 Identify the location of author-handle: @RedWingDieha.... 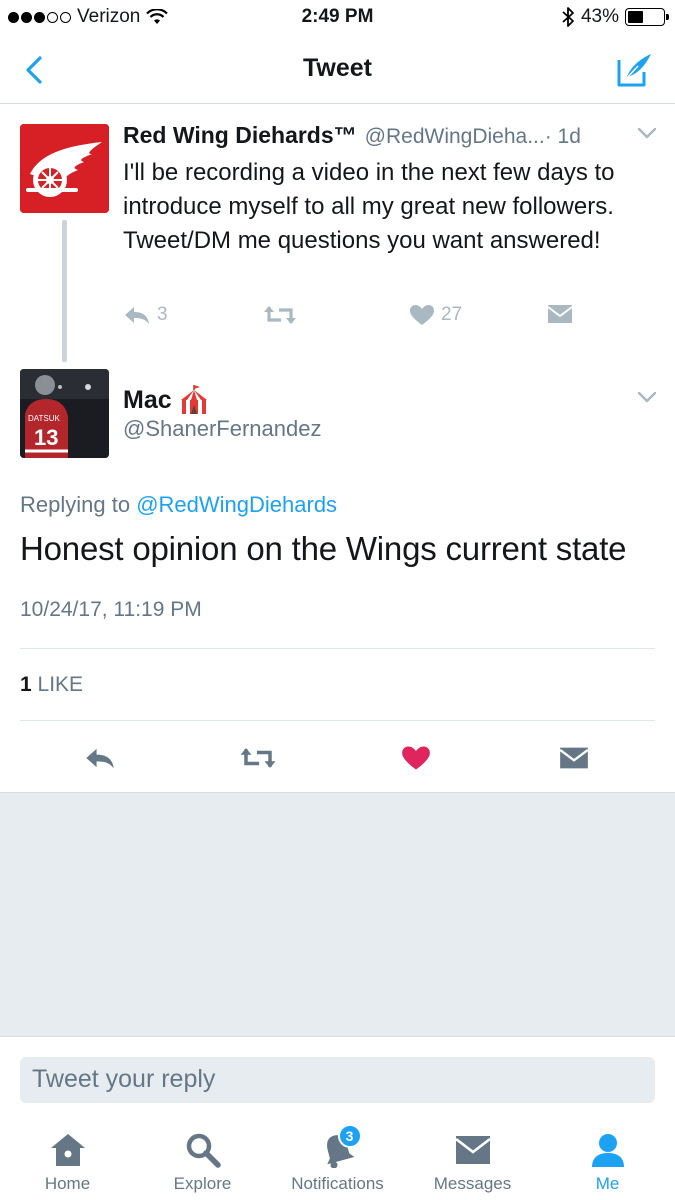
(455, 137).